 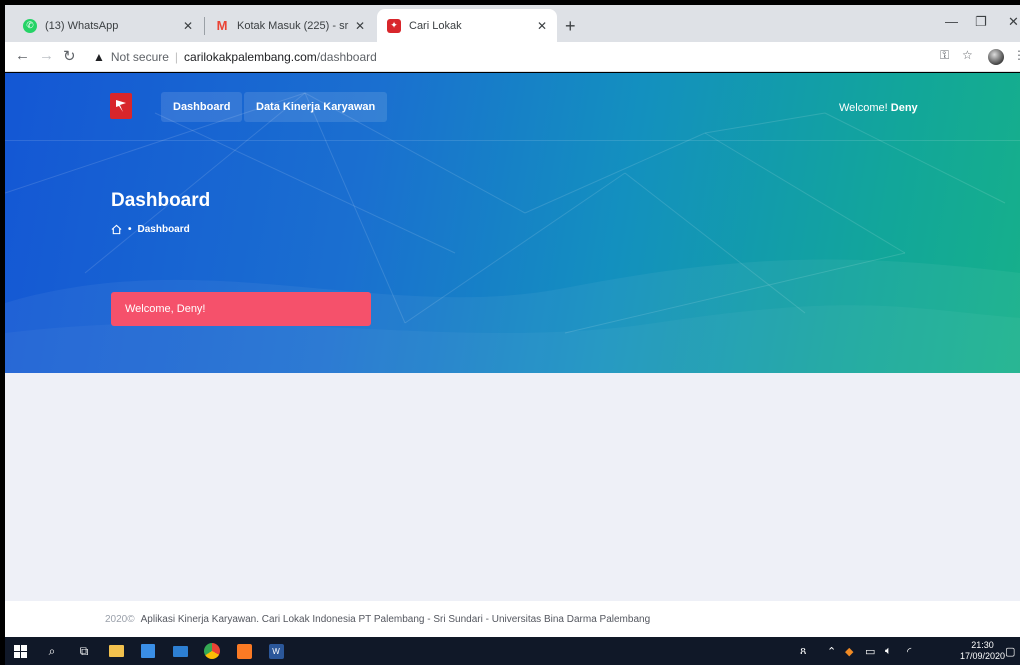 What do you see at coordinates (944, 55) in the screenshot?
I see `key-icon: ⚿` at bounding box center [944, 55].